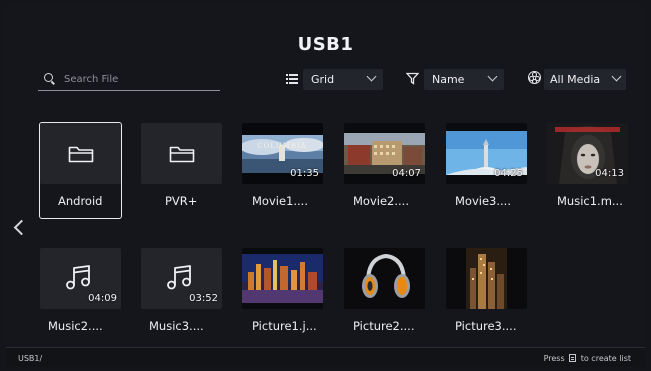  Describe the element at coordinates (203, 298) in the screenshot. I see `duration-label: 03:52` at that location.